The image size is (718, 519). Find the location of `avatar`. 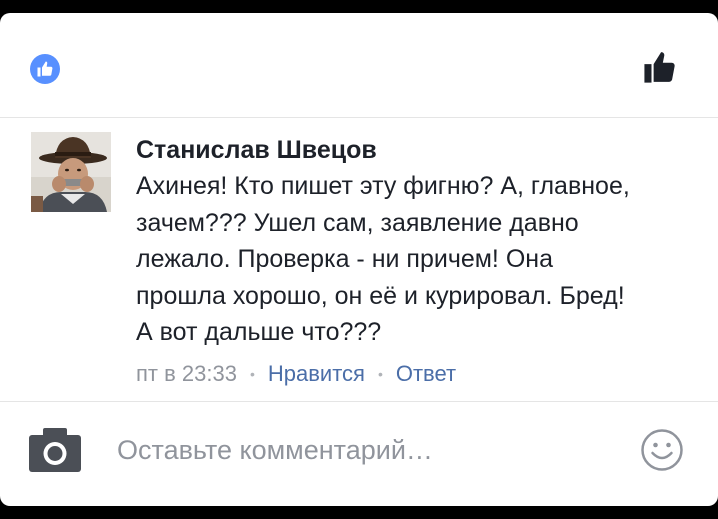

avatar is located at coordinates (71, 172).